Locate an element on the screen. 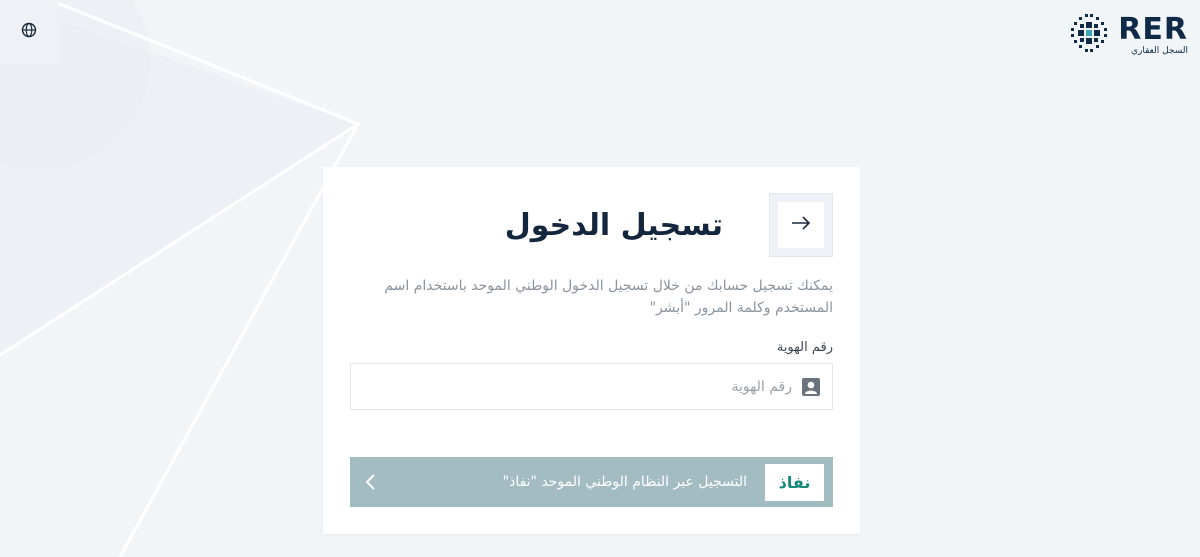  globe-icon is located at coordinates (29, 32).